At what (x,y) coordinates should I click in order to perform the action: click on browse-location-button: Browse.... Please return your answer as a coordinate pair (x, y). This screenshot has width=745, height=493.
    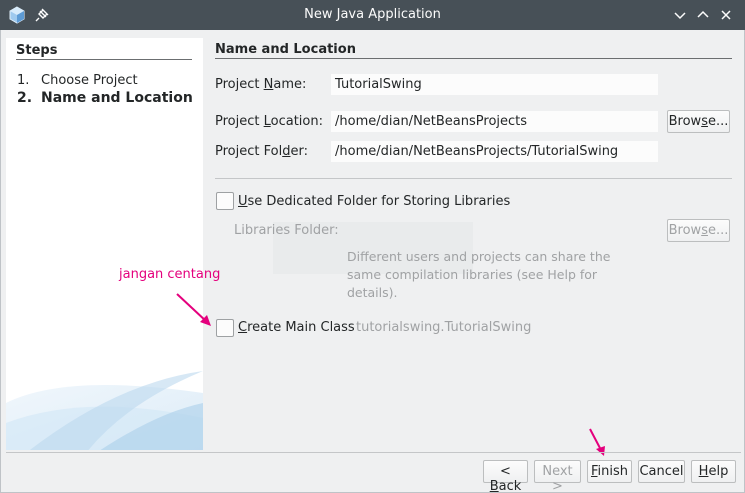
    Looking at the image, I should click on (698, 121).